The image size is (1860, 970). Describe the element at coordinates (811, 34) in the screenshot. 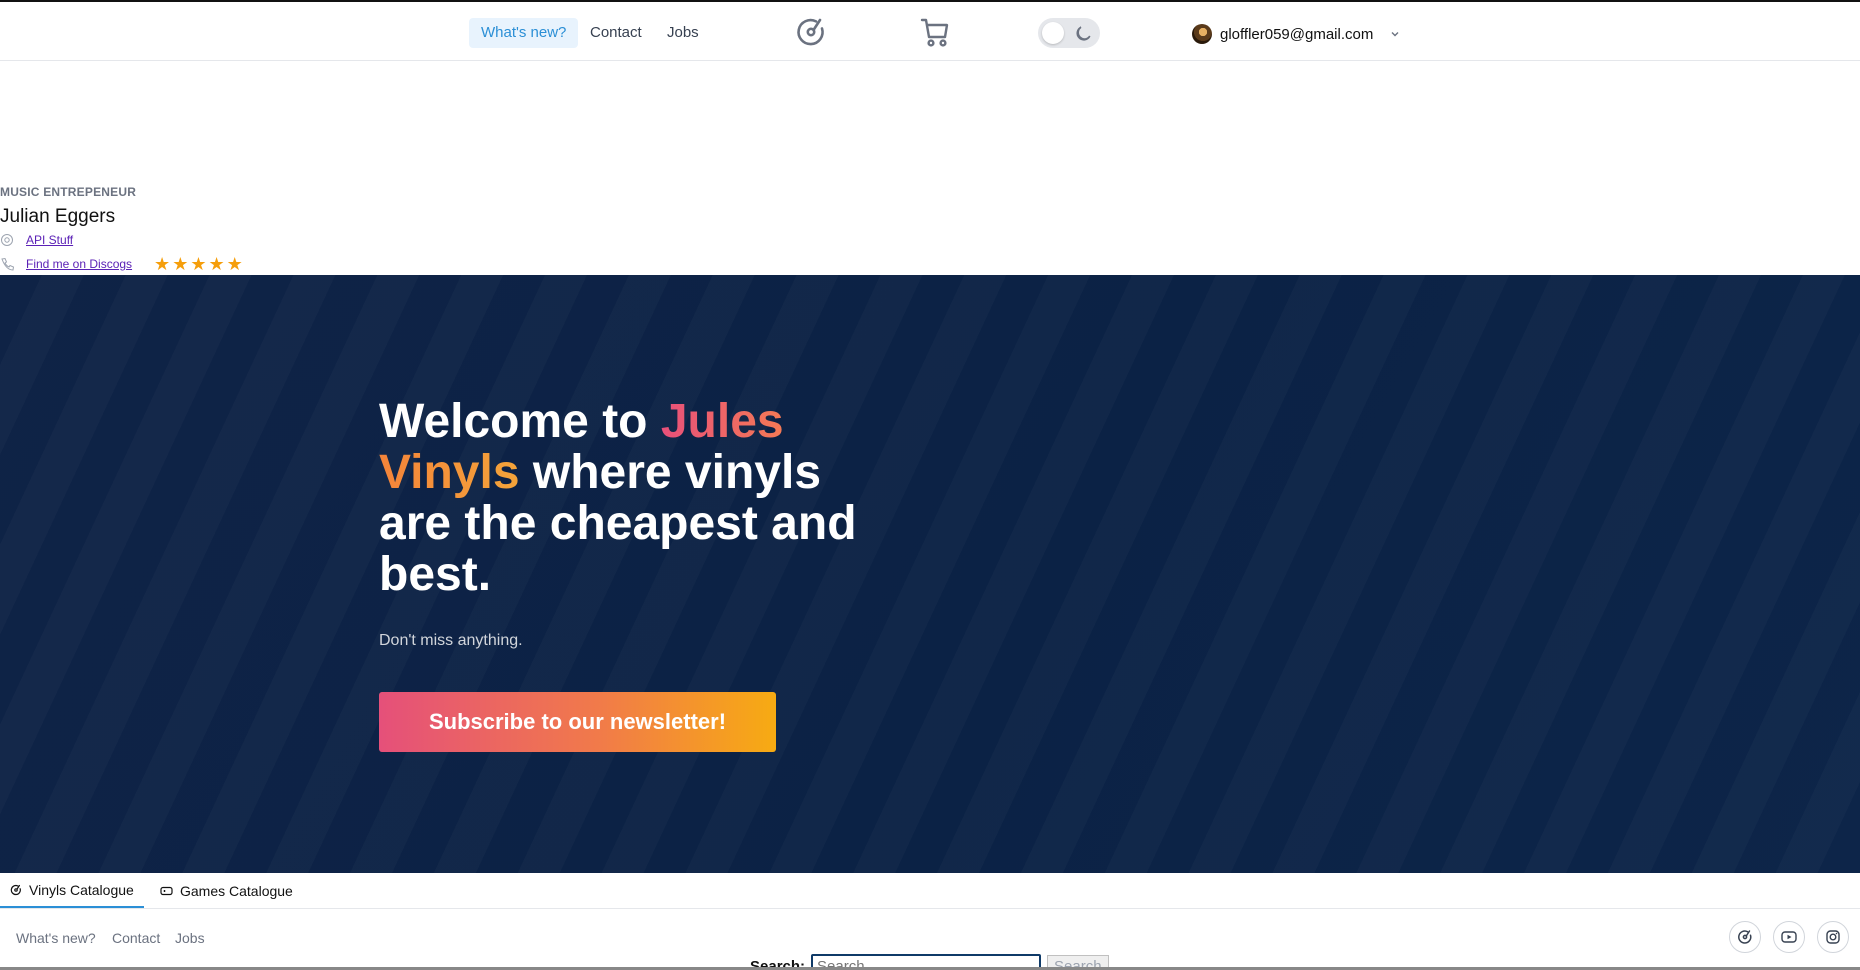

I see `vinyl-logo-icon` at that location.